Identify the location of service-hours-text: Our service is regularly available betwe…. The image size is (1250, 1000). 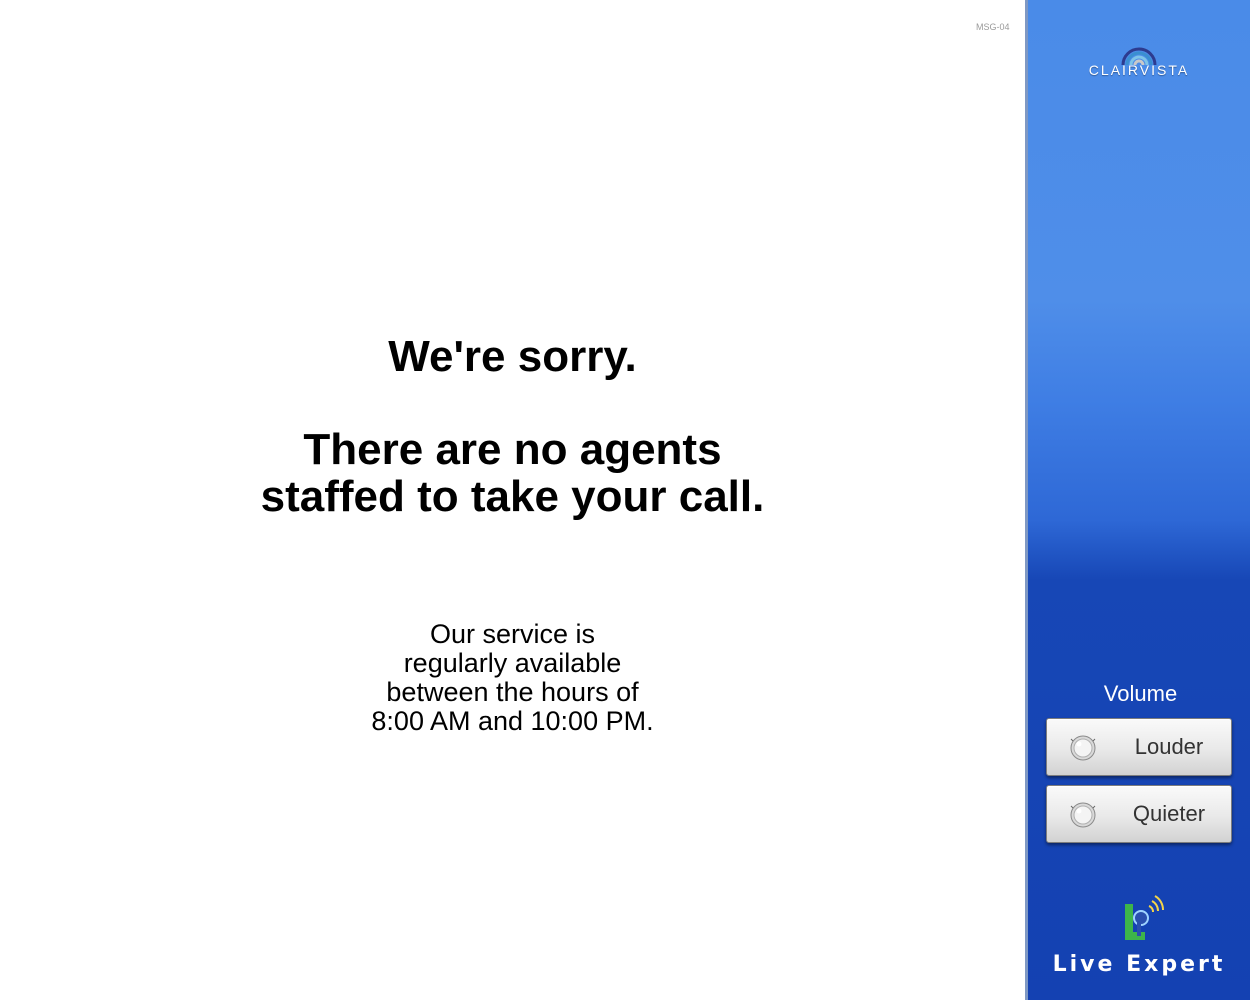
(512, 678).